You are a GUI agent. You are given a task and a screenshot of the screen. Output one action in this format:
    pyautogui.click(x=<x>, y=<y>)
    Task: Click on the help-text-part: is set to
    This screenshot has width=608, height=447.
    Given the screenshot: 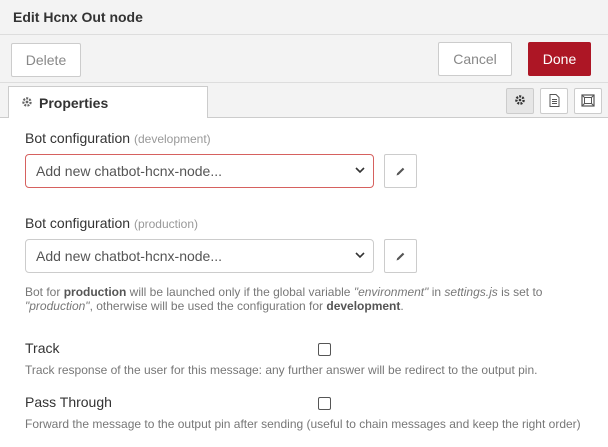 What is the action you would take?
    pyautogui.click(x=520, y=292)
    